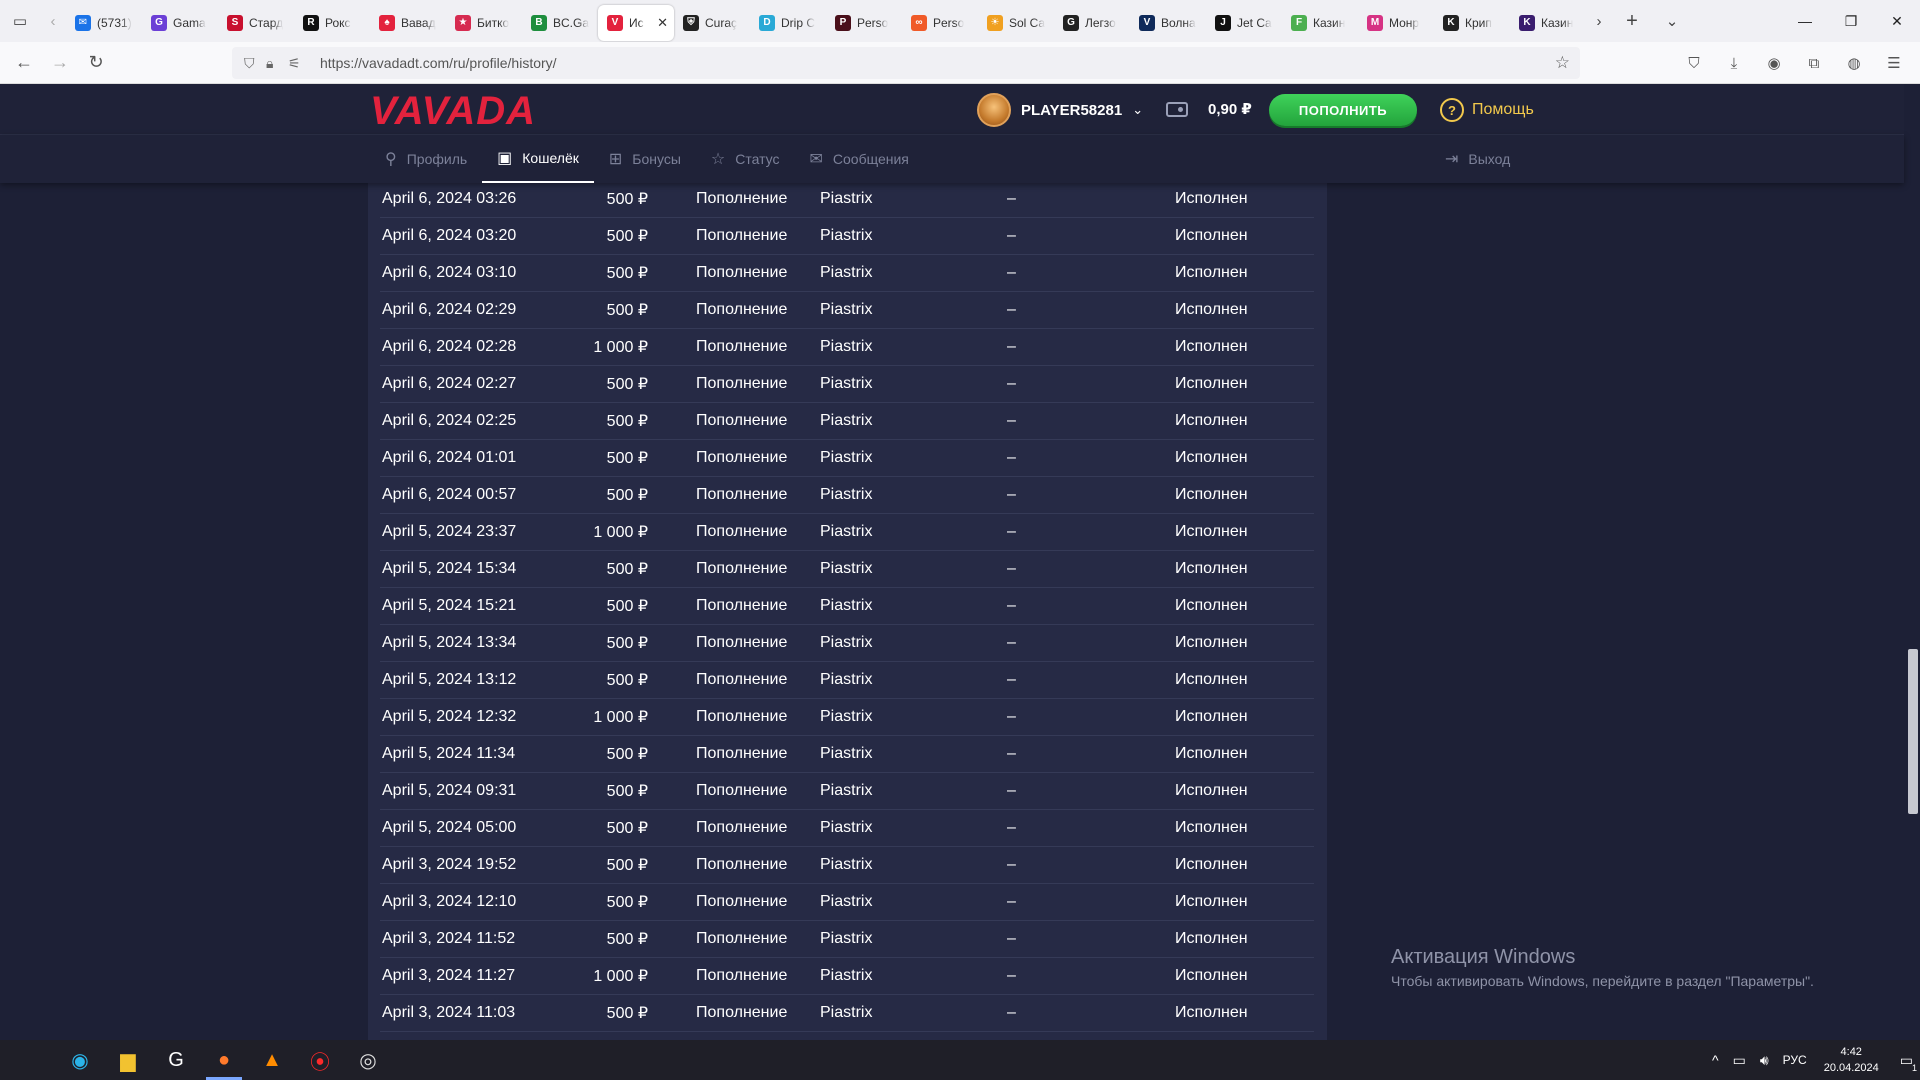  What do you see at coordinates (1632, 21) in the screenshot?
I see `new-tab-icon: +` at bounding box center [1632, 21].